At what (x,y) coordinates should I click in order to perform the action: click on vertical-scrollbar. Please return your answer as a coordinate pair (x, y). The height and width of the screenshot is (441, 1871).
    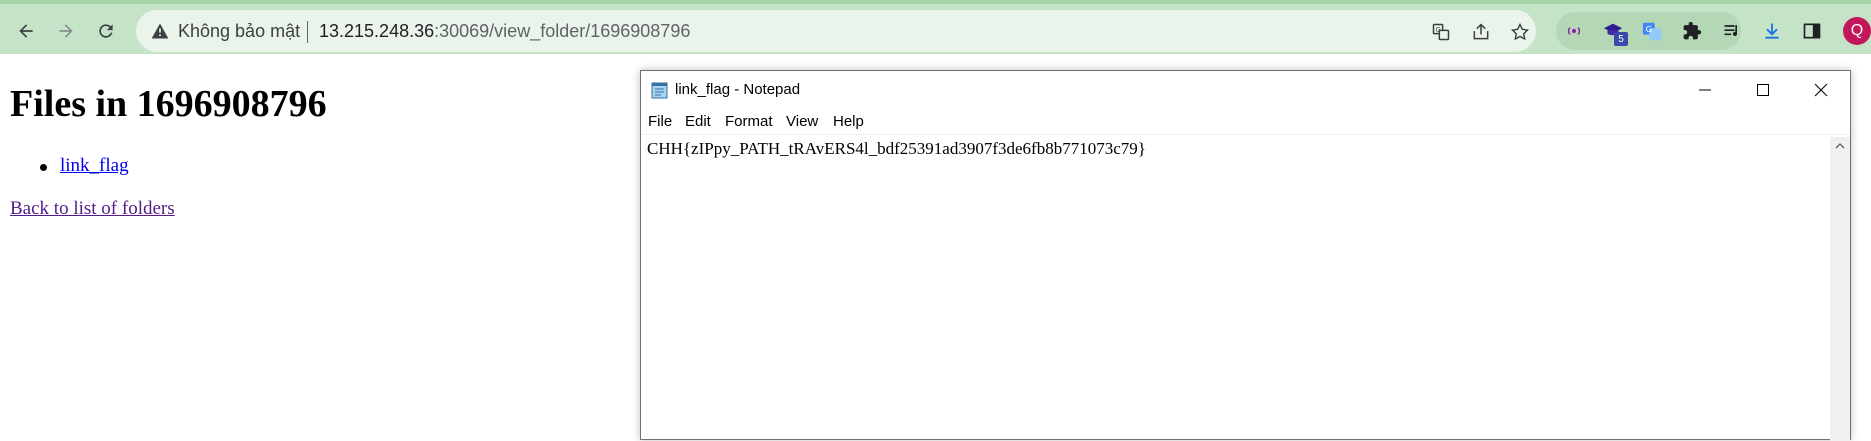
    Looking at the image, I should click on (1840, 289).